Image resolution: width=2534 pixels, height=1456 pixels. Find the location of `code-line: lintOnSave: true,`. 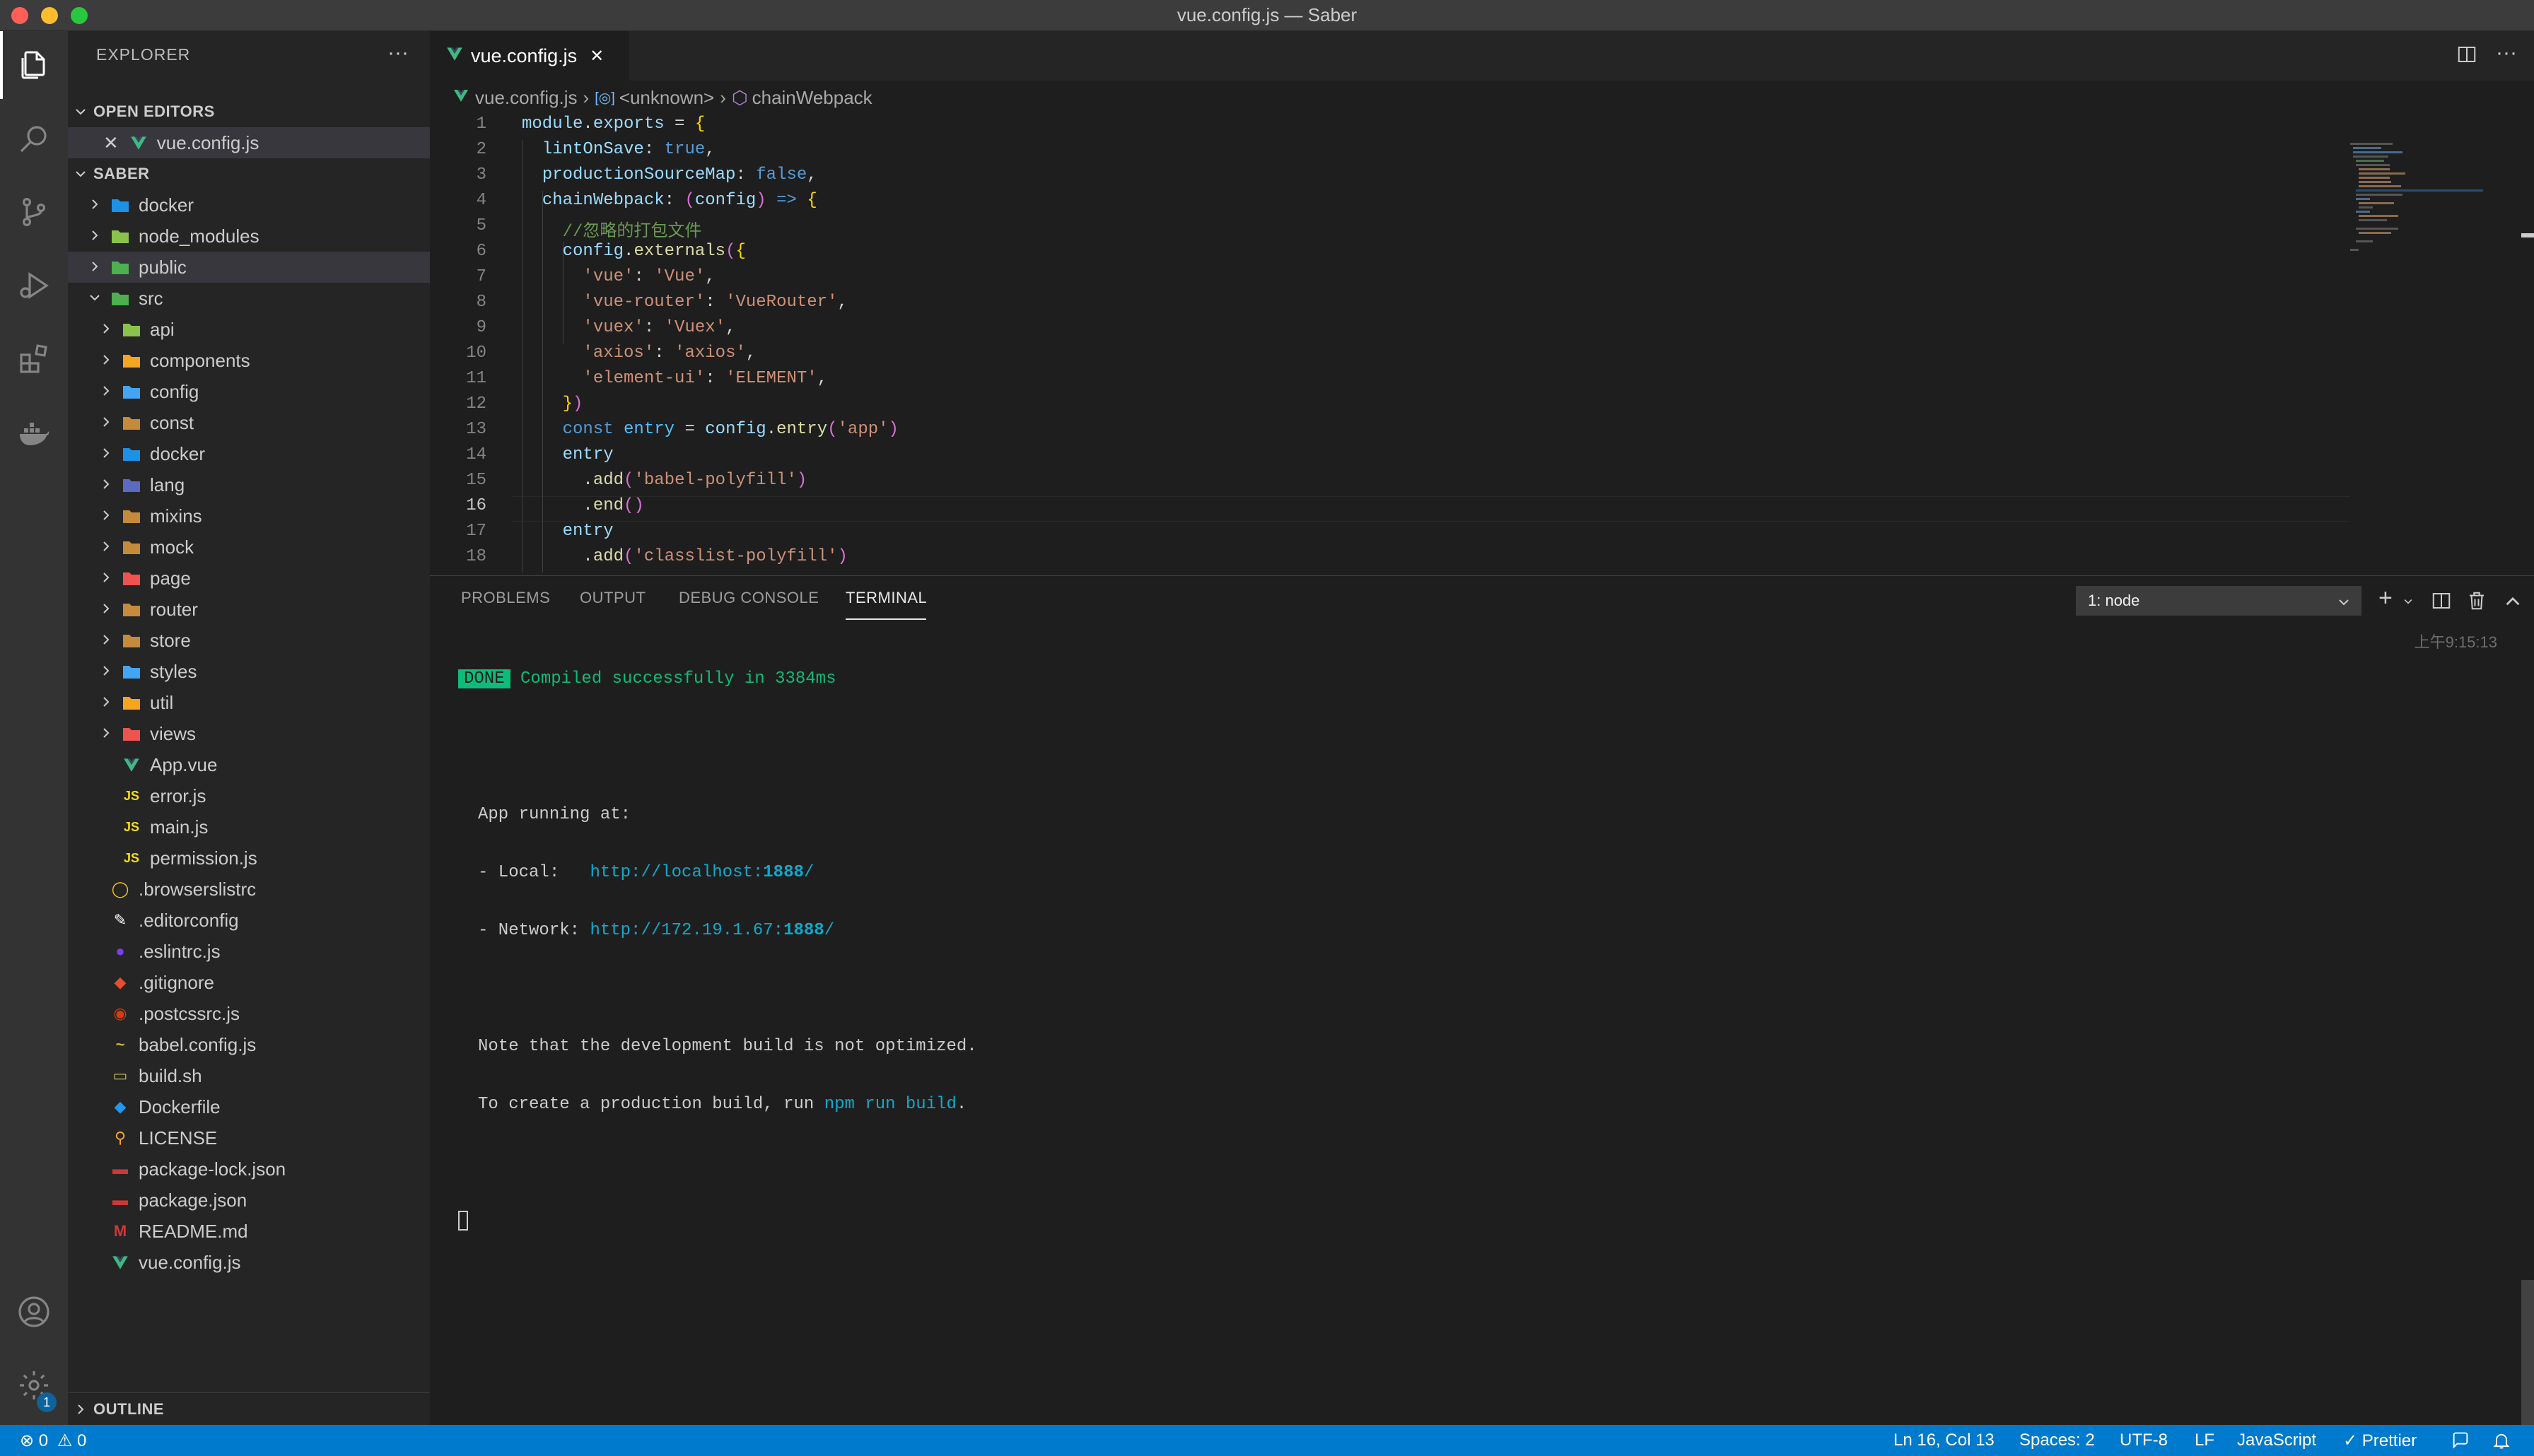

code-line: lintOnSave: true, is located at coordinates (619, 150).